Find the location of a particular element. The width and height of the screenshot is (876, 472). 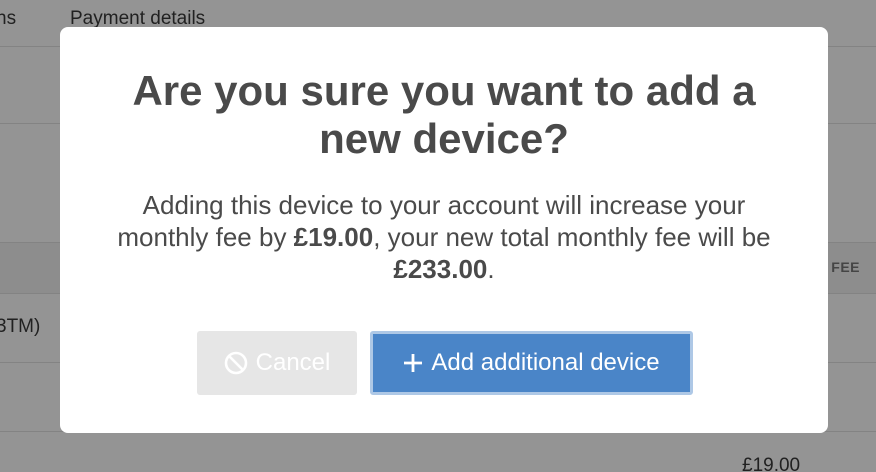

add-additional-device-button: Add additional device is located at coordinates (531, 363).